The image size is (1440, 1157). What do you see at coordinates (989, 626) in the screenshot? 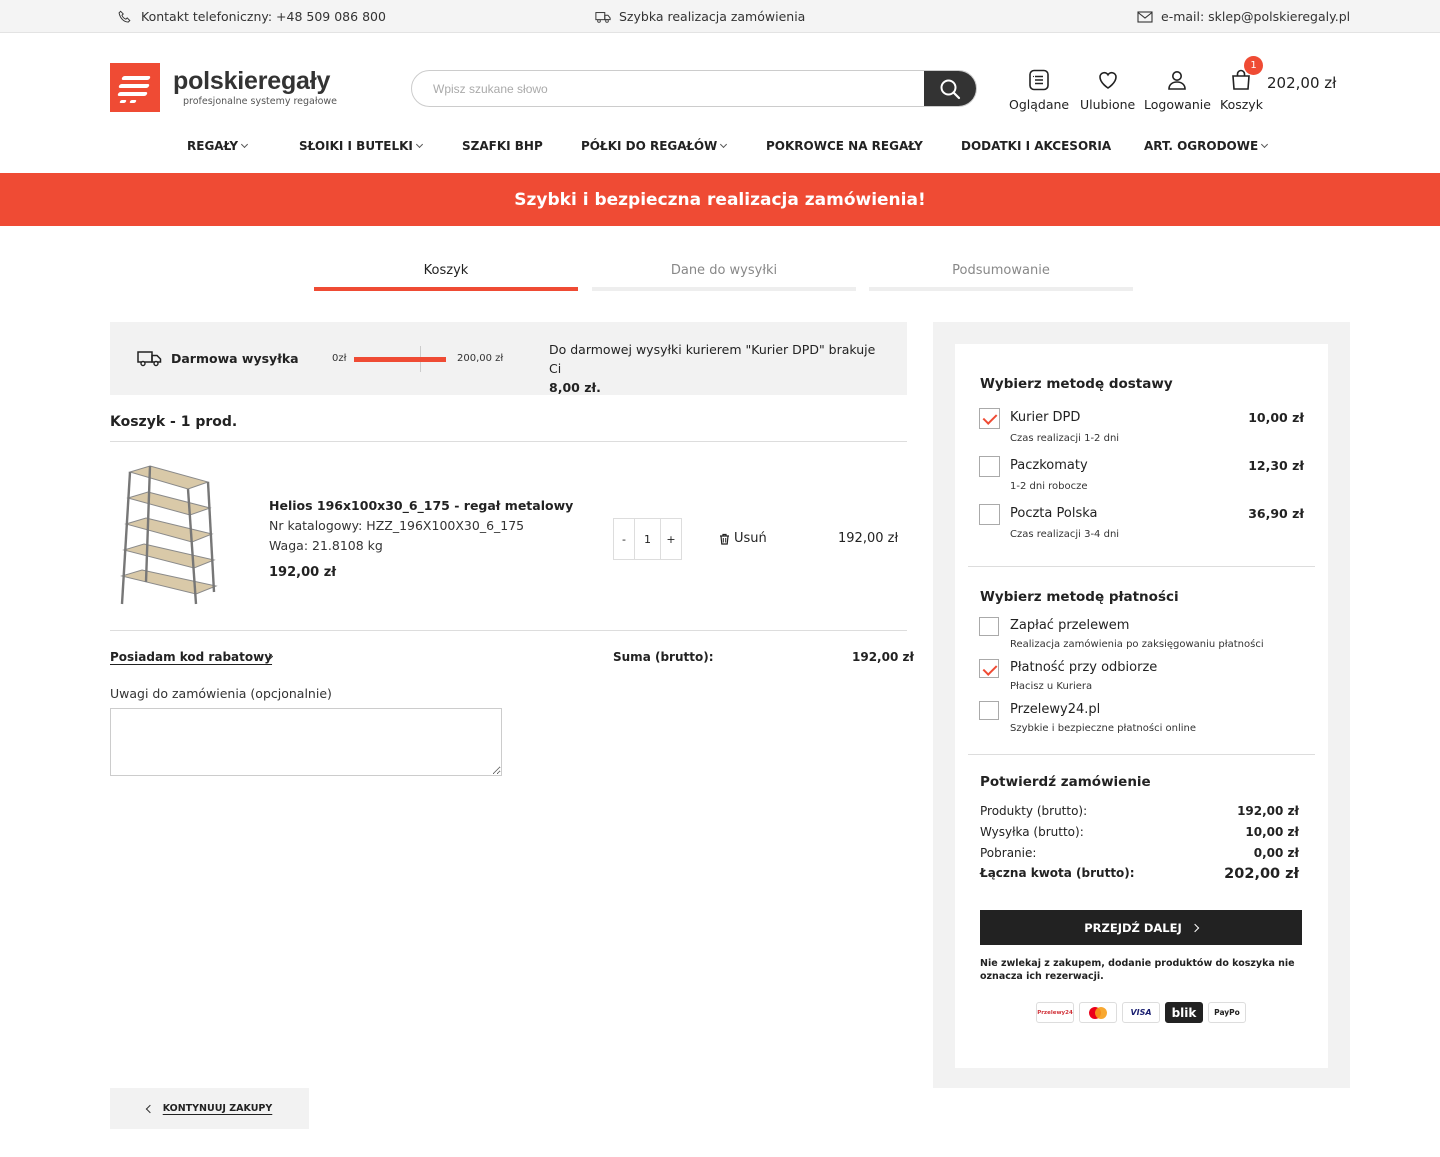
I see `payment-checkbox-transfer` at bounding box center [989, 626].